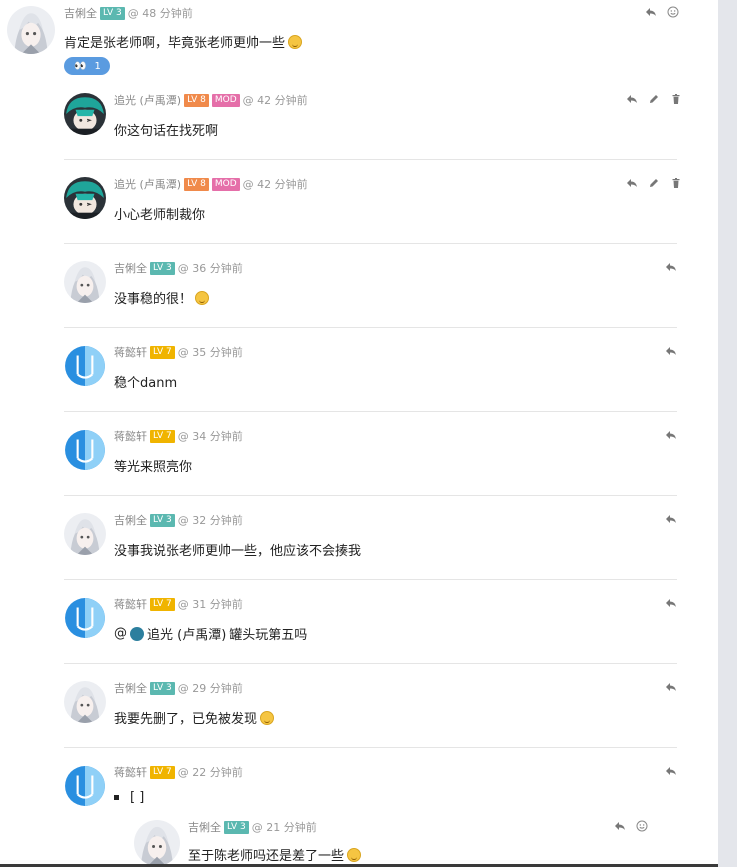  I want to click on level-badge: LV 8, so click(196, 184).